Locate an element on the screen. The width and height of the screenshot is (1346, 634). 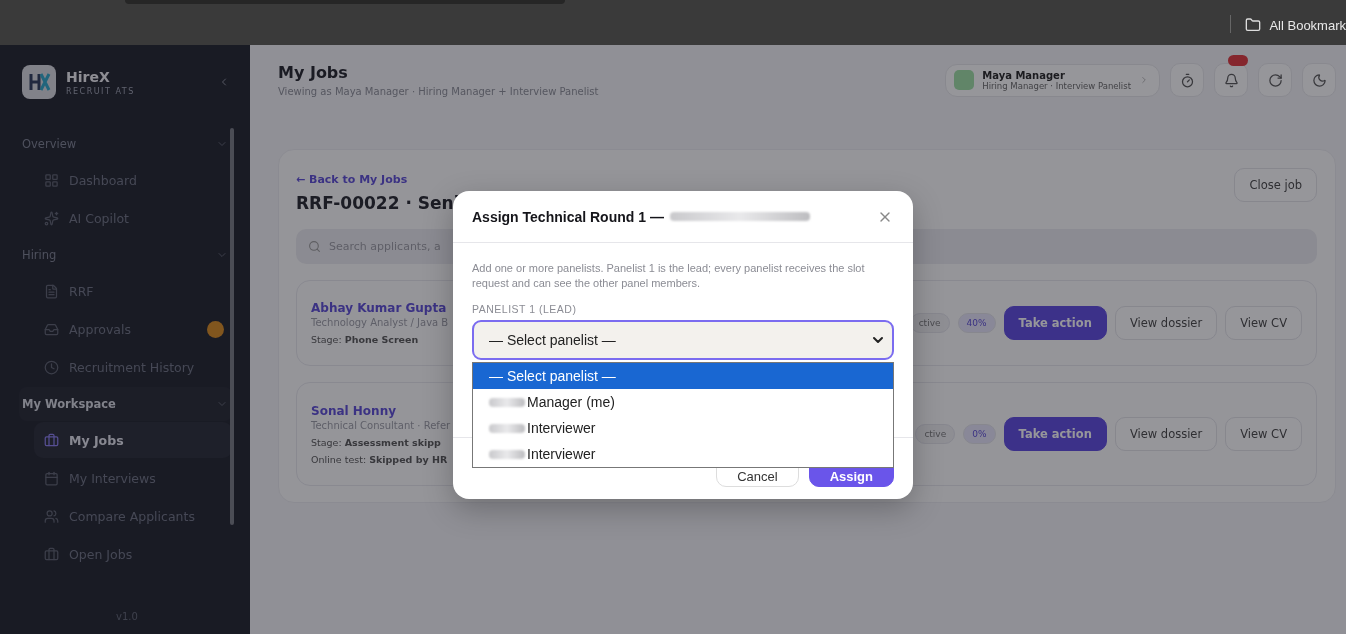
status-chip: ctive is located at coordinates (935, 434).